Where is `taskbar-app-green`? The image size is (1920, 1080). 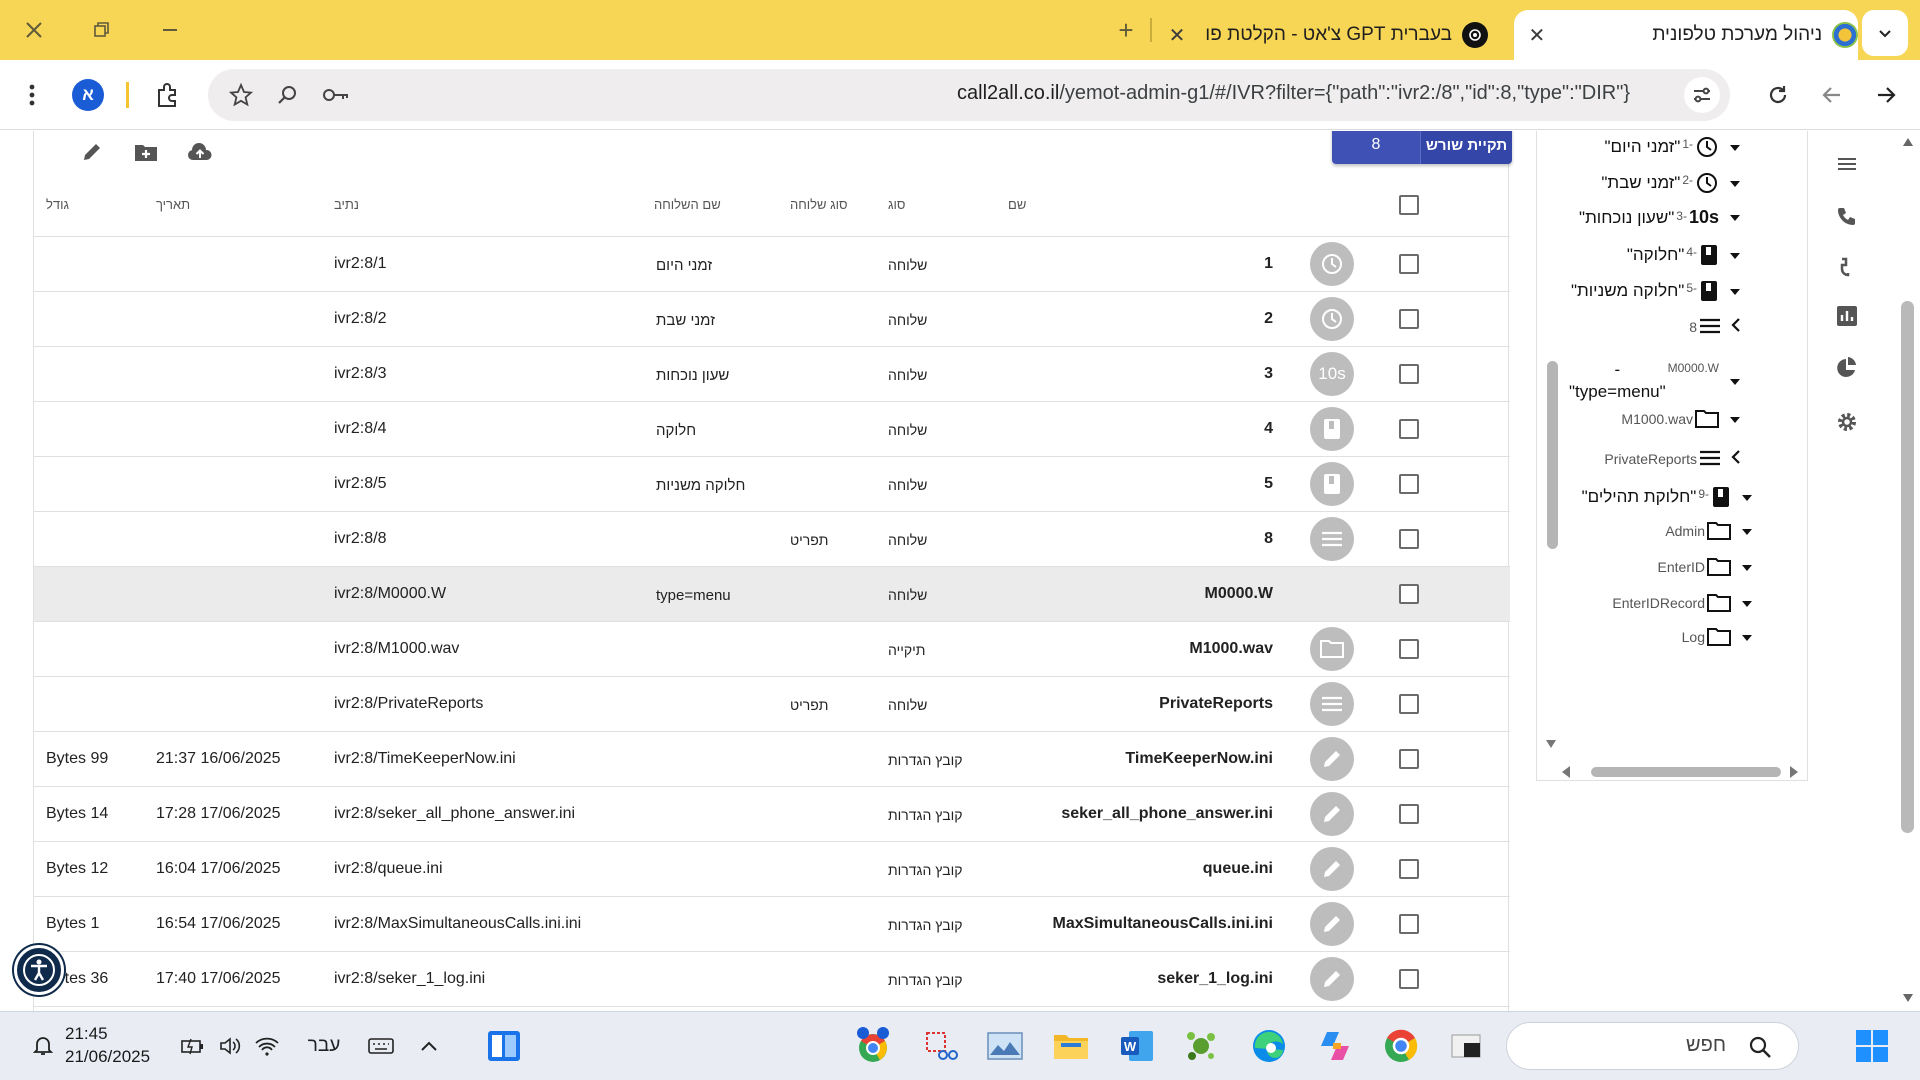 taskbar-app-green is located at coordinates (1201, 1046).